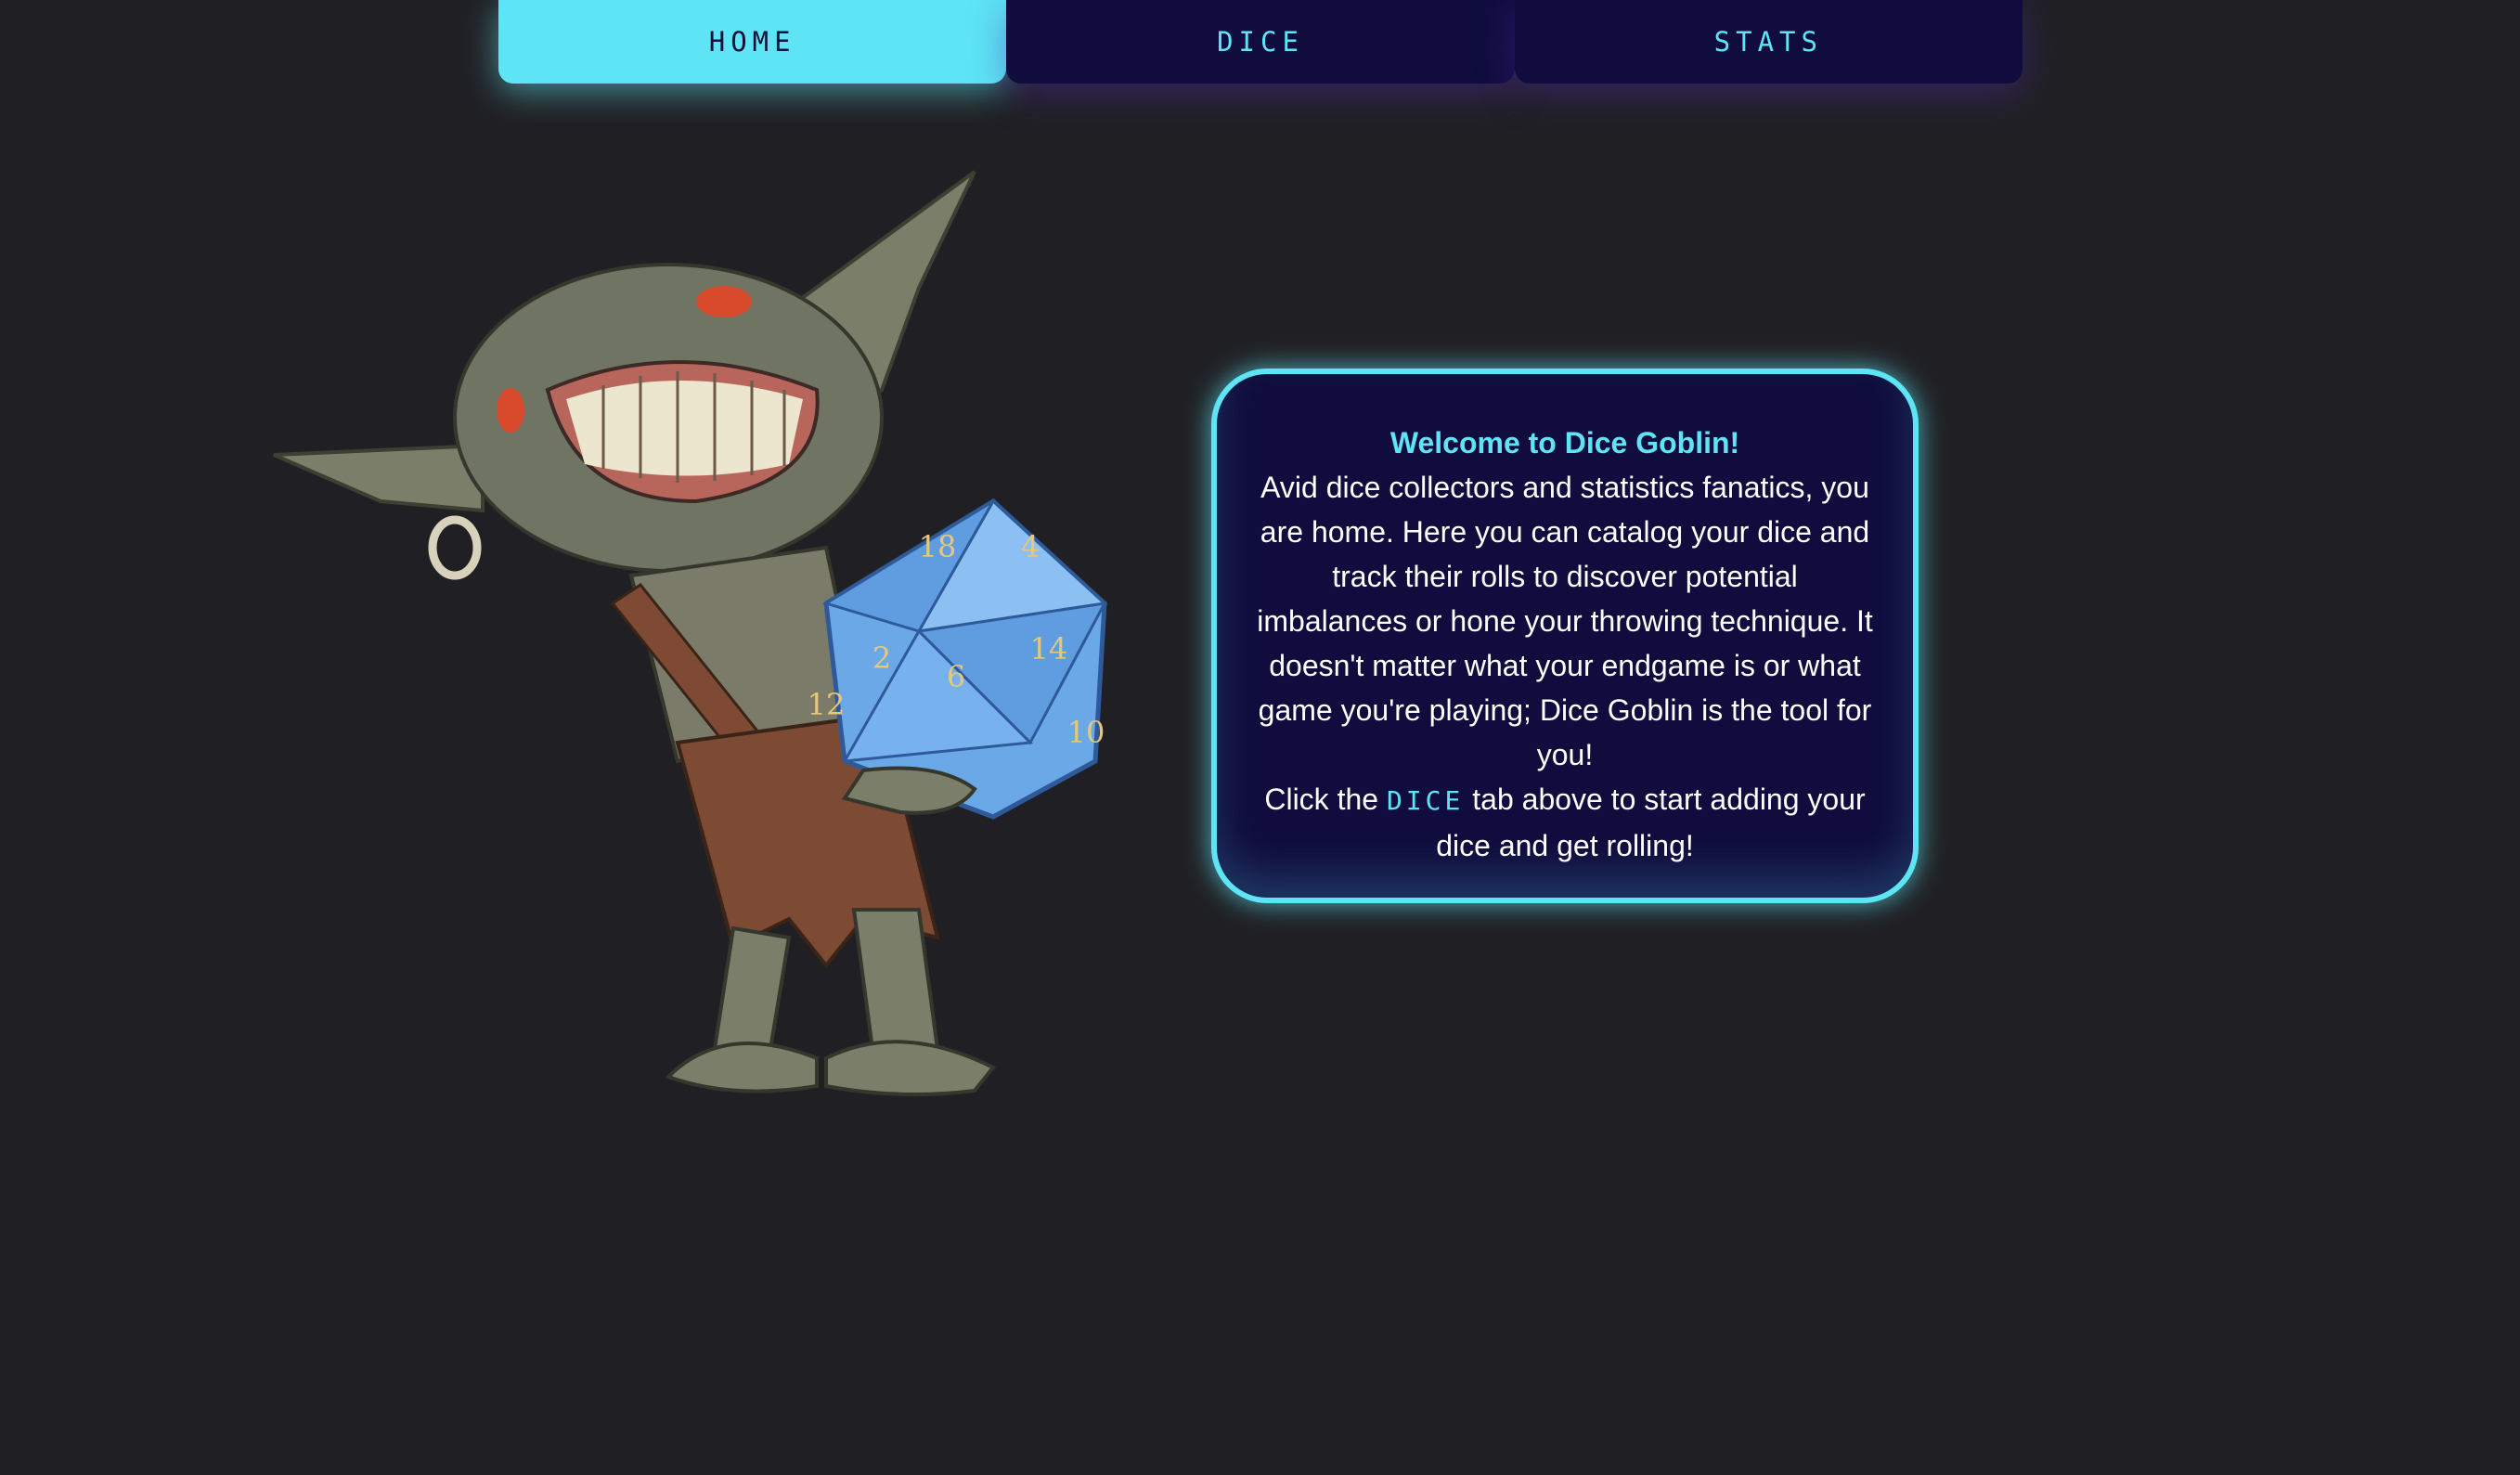 The height and width of the screenshot is (1475, 2520). I want to click on welcome-title: Welcome to Dice Goblin!, so click(1564, 442).